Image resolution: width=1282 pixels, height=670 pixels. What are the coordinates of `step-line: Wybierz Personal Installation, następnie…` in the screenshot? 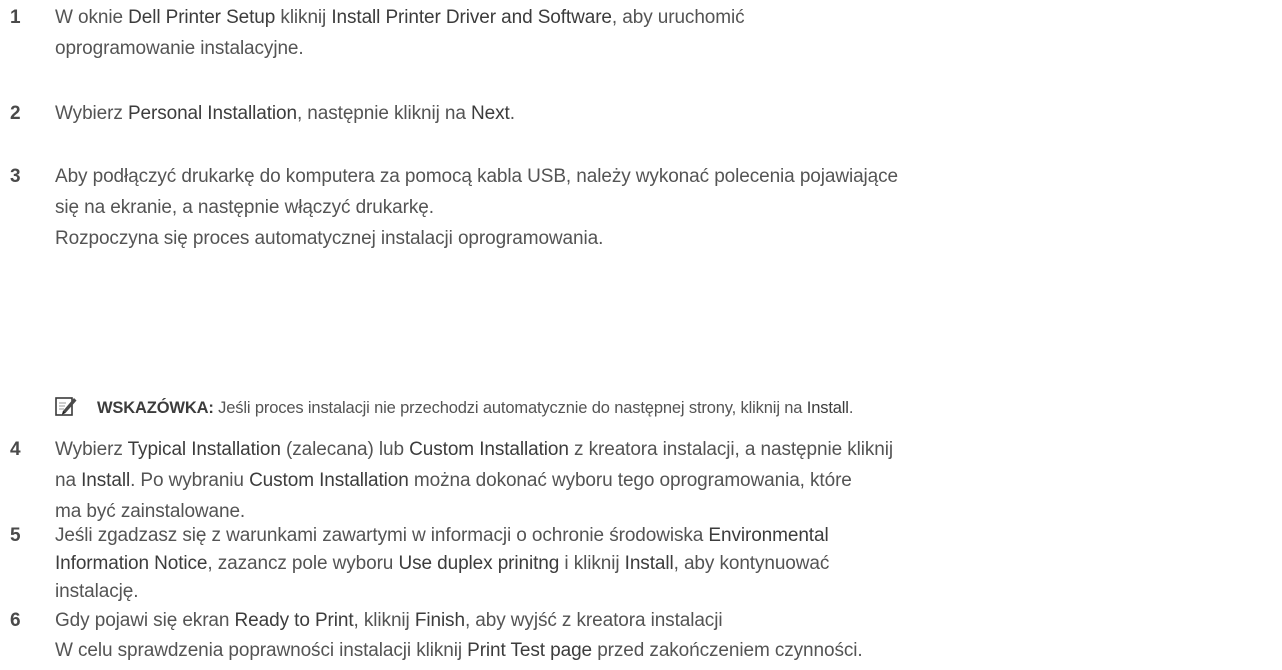 It's located at (665, 113).